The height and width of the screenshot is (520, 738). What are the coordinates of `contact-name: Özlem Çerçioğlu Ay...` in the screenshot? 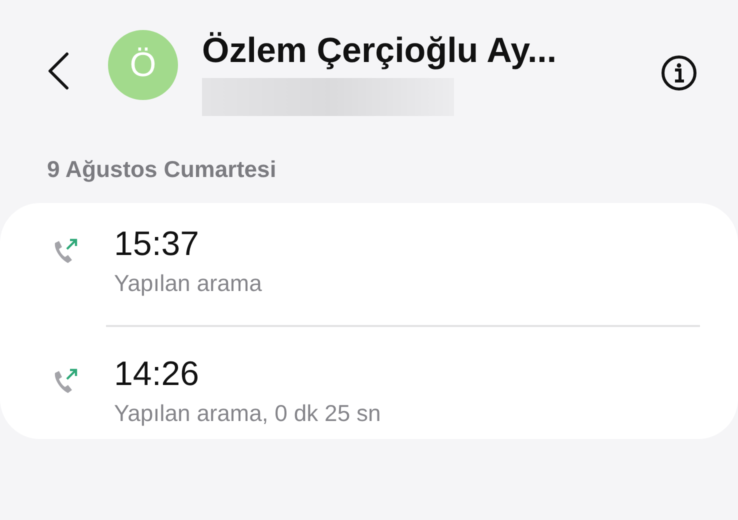 It's located at (380, 51).